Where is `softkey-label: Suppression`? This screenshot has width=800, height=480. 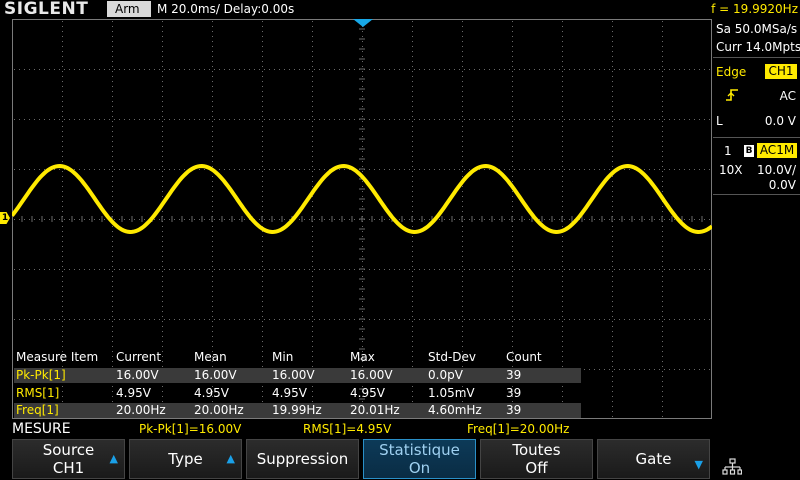
softkey-label: Suppression is located at coordinates (302, 459).